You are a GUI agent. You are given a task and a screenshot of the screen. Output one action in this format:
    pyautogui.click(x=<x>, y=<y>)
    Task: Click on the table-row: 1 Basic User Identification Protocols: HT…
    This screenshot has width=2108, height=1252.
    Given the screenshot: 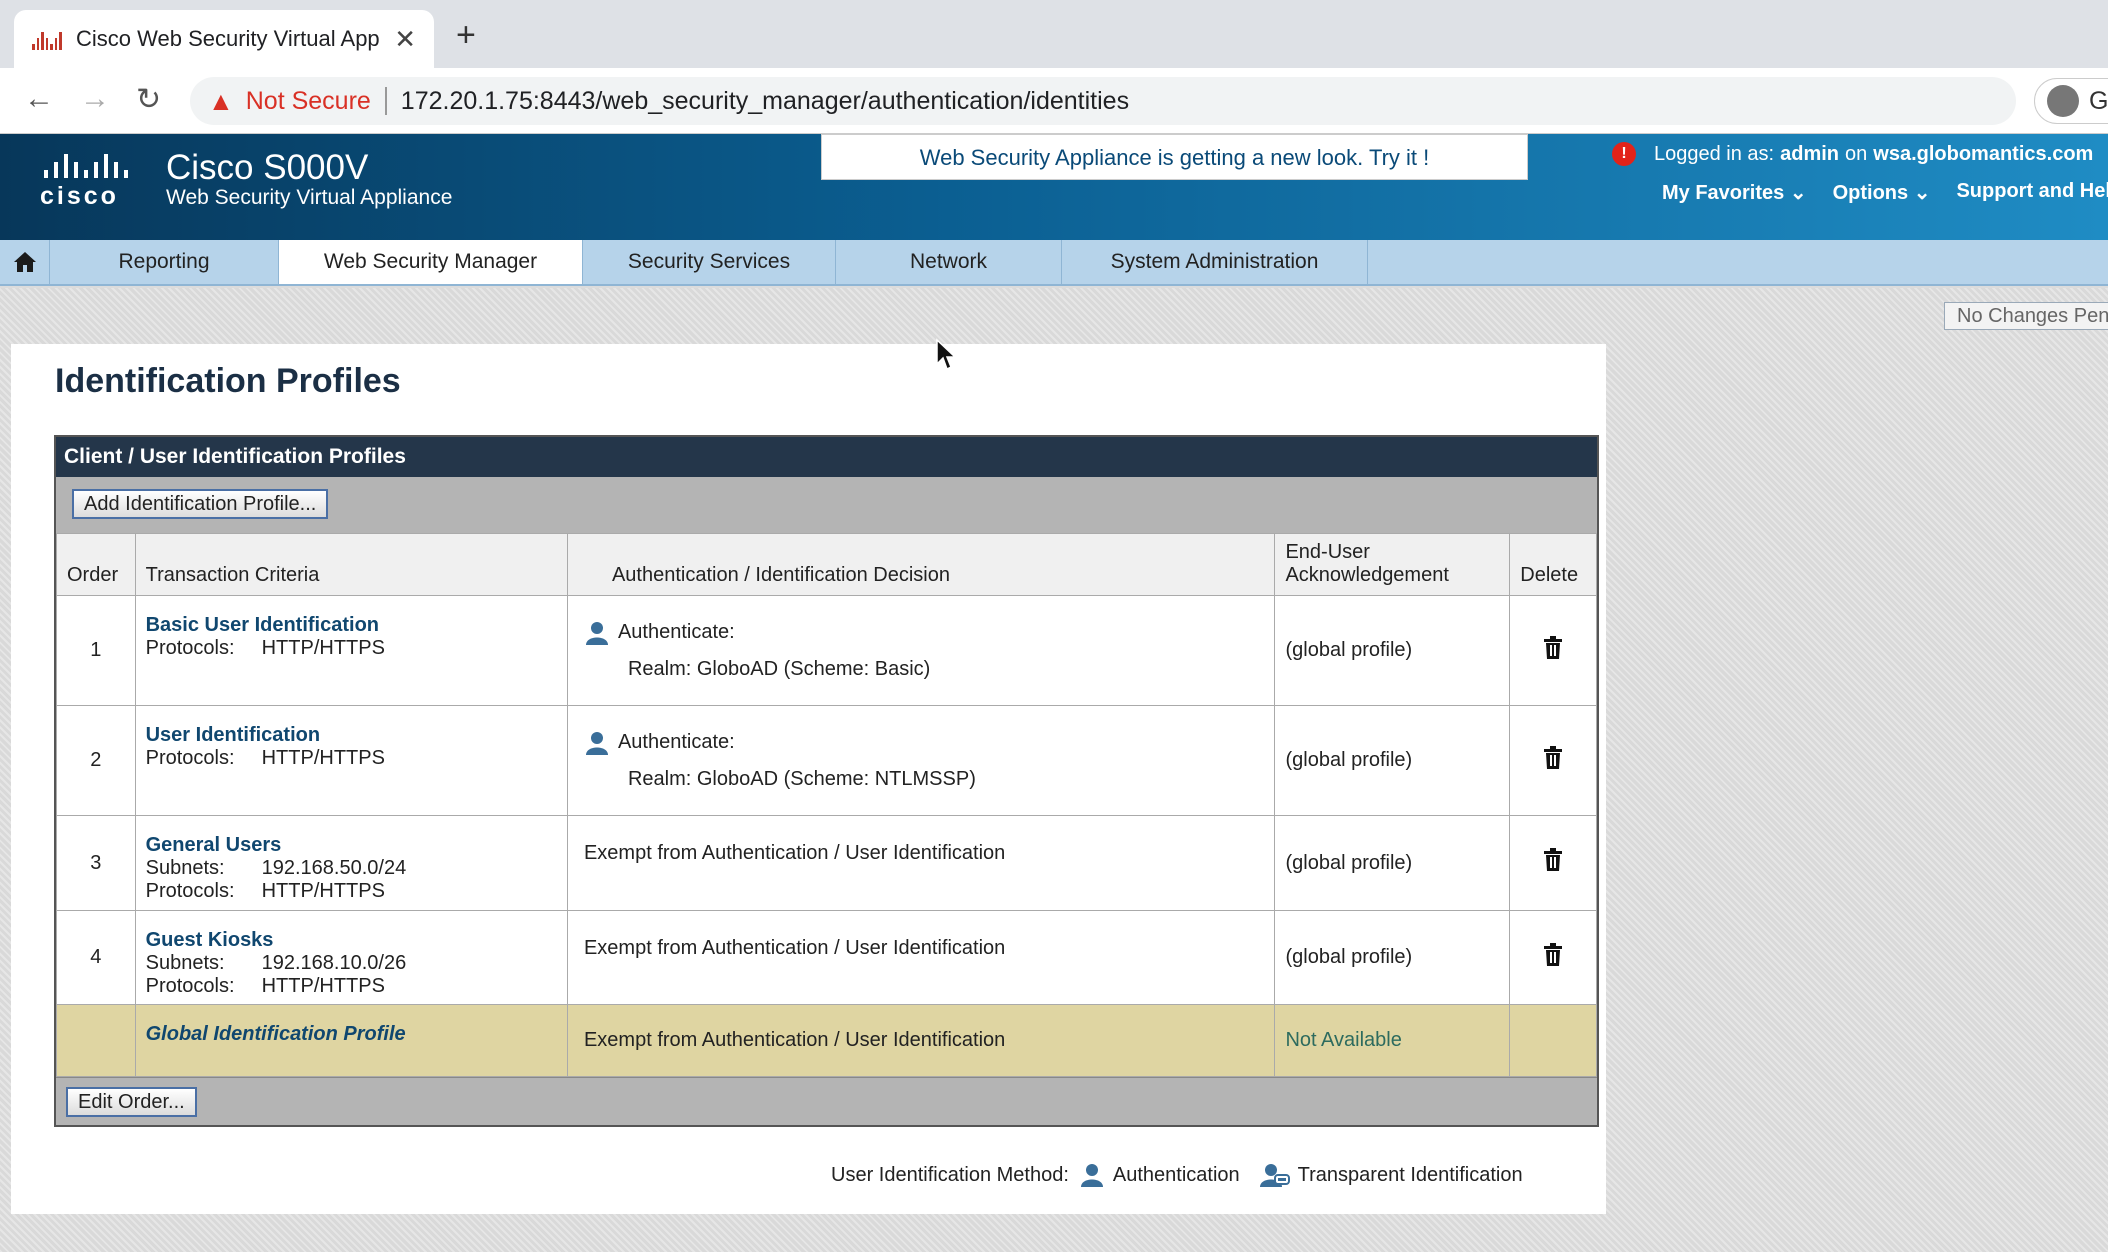 What is the action you would take?
    pyautogui.click(x=826, y=650)
    